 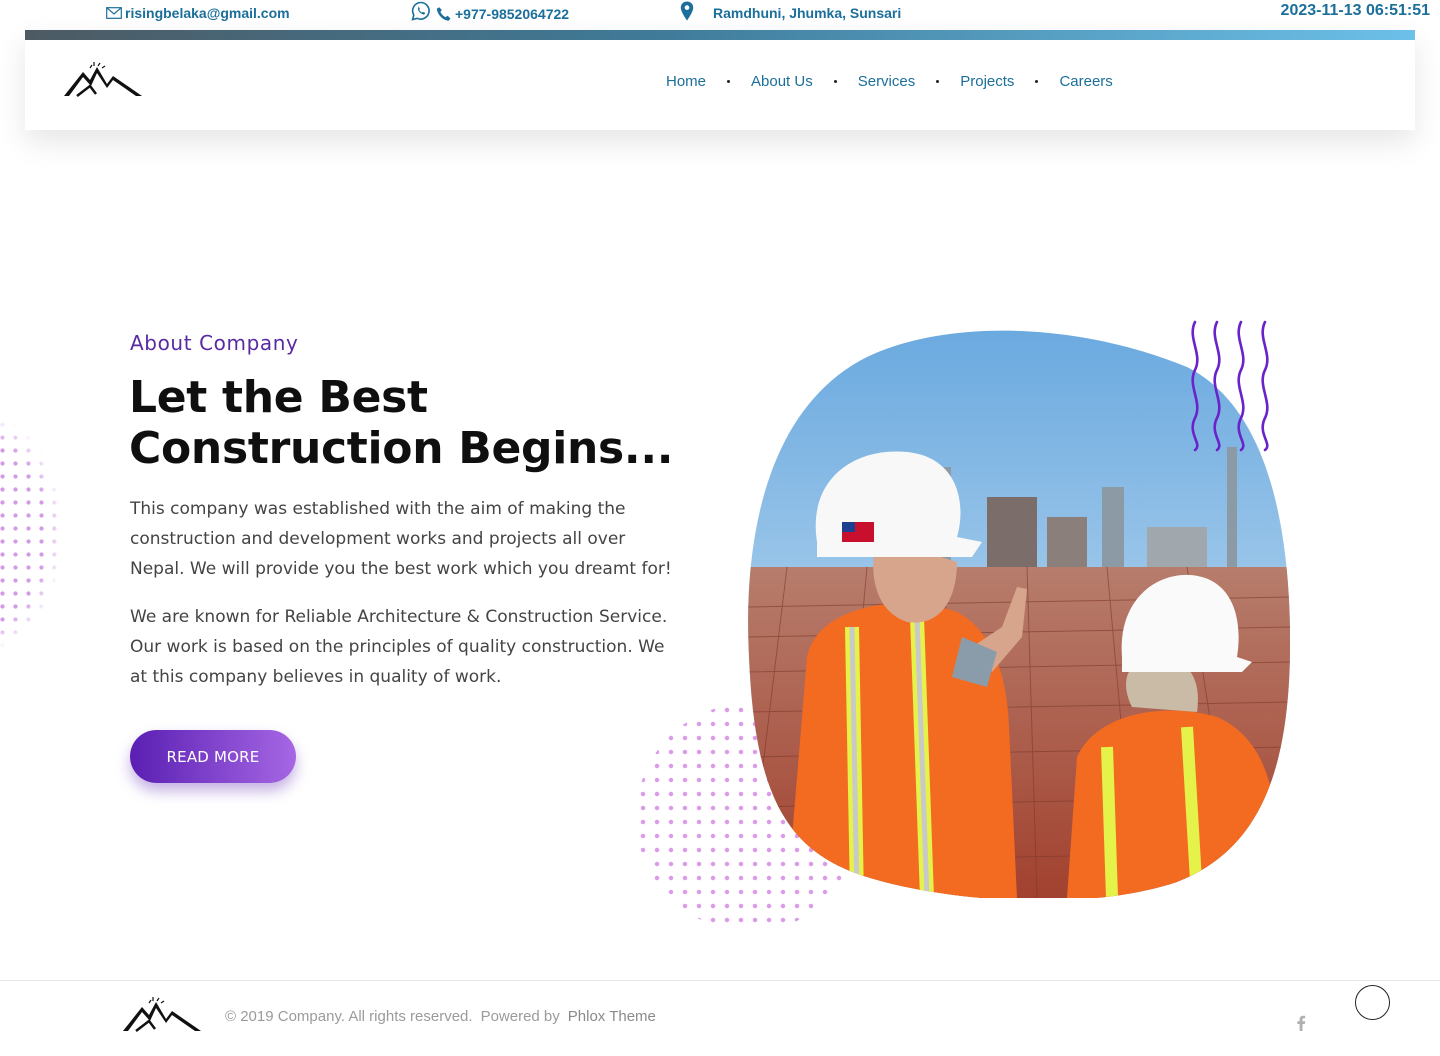 I want to click on read-more-button: READ MORE, so click(x=213, y=756).